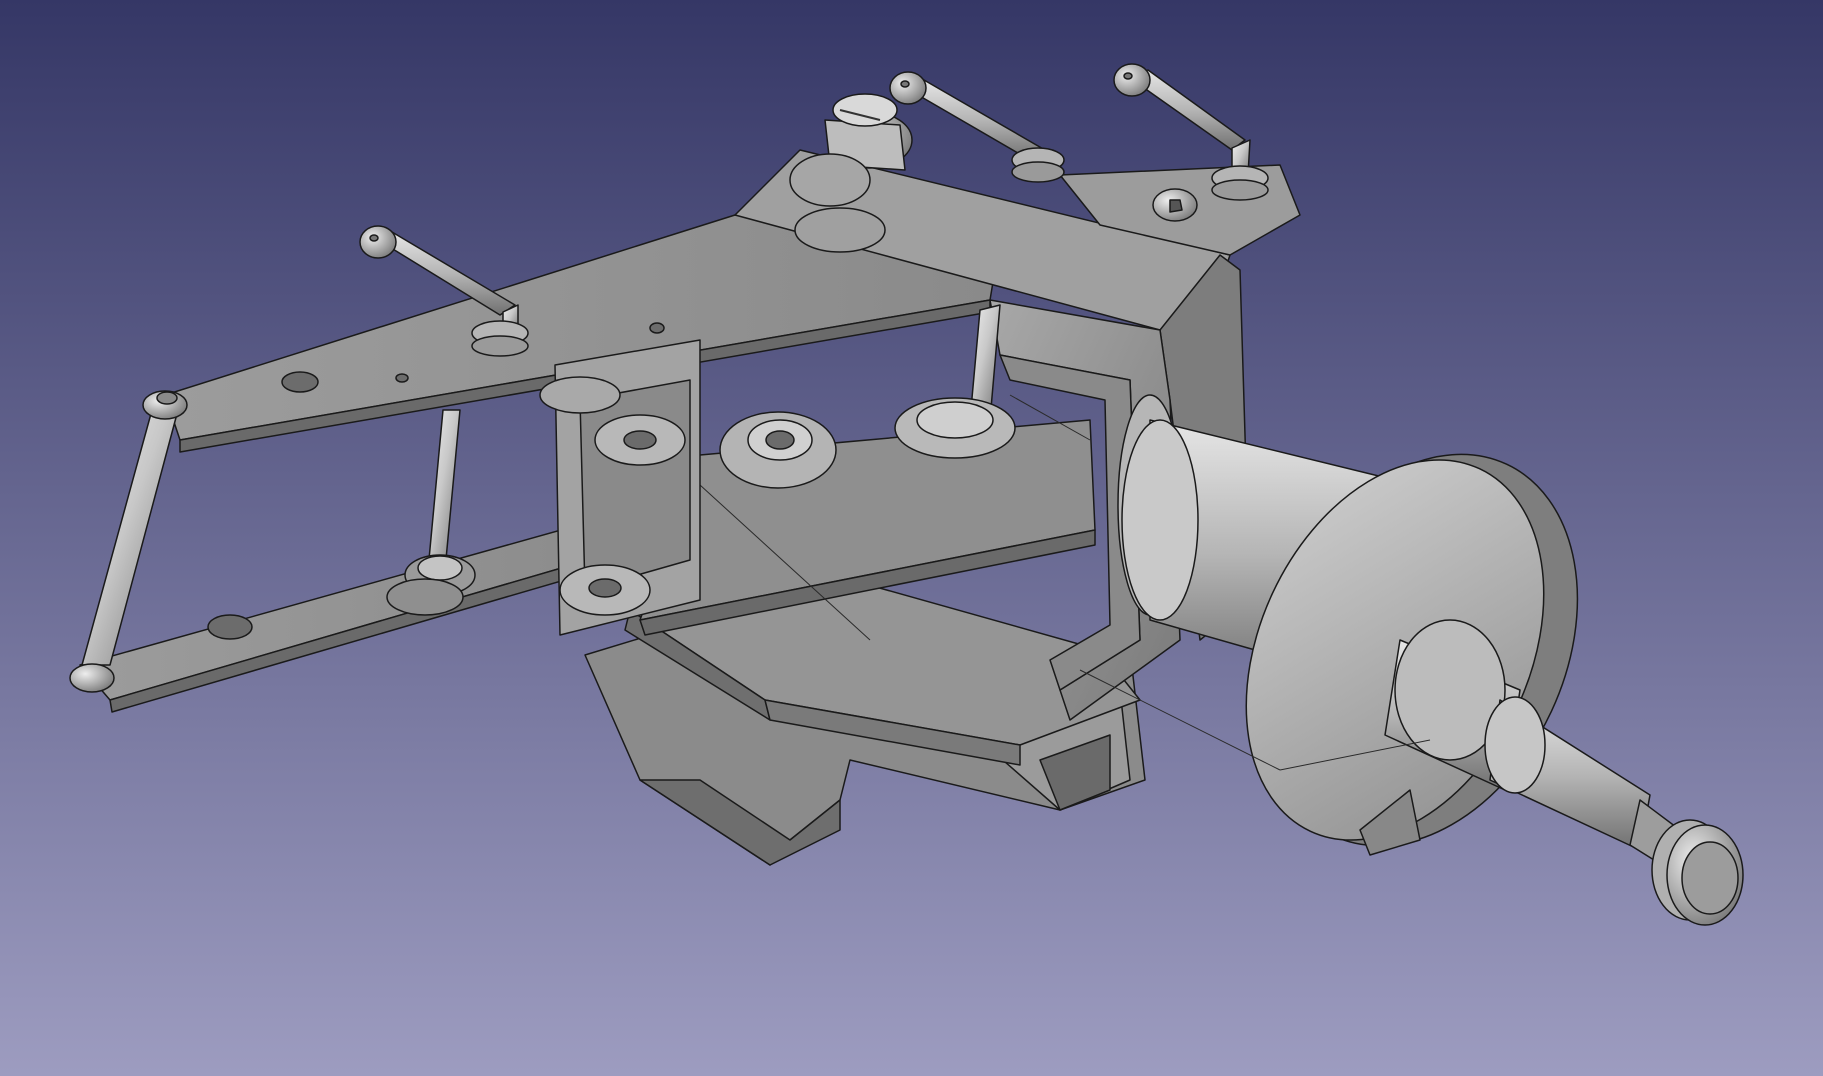 This screenshot has height=1076, width=1823. What do you see at coordinates (778, 450) in the screenshot?
I see `washer-boss` at bounding box center [778, 450].